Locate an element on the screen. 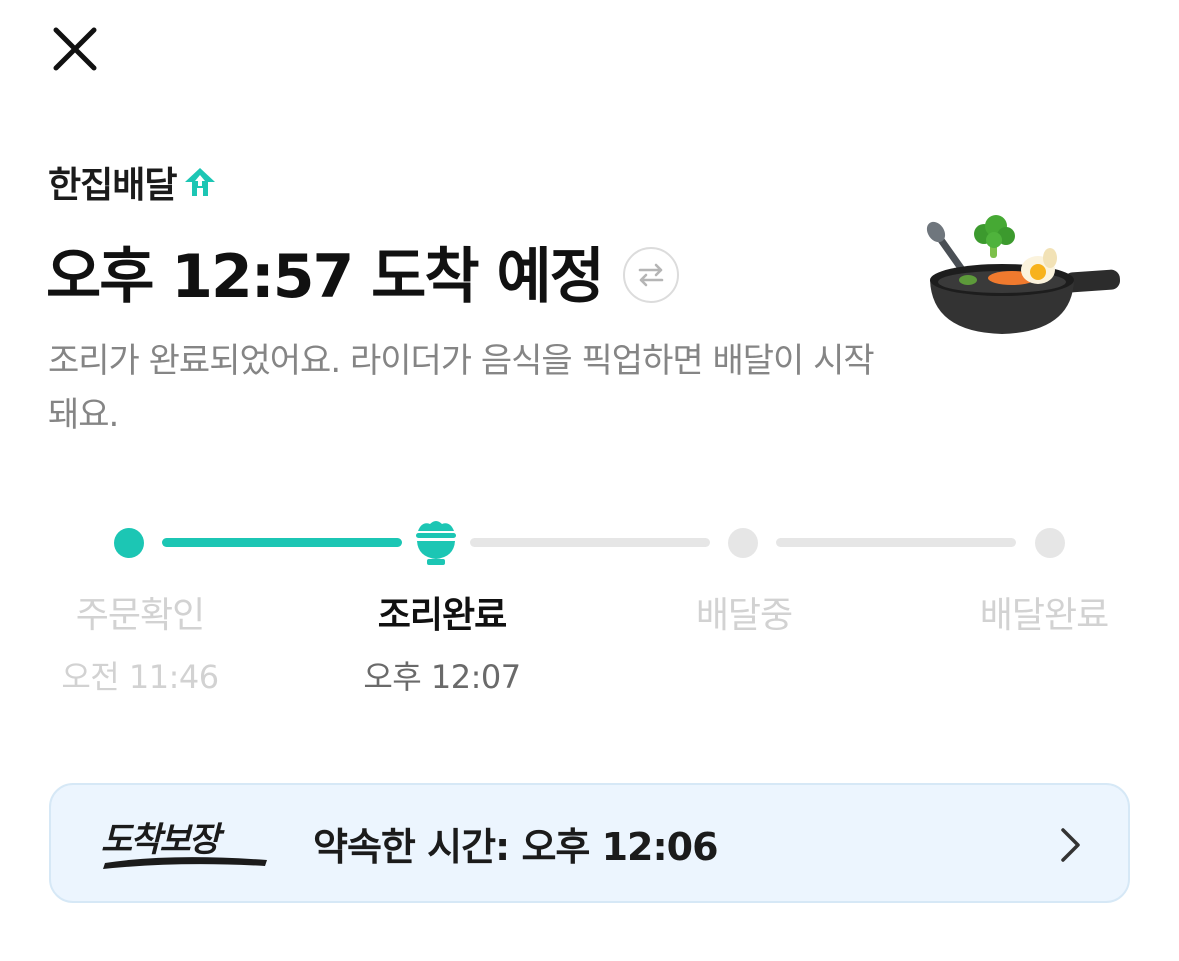 This screenshot has width=1179, height=961. step-order-confirmed: 주문확인 오전 11:46 is located at coordinates (140, 644).